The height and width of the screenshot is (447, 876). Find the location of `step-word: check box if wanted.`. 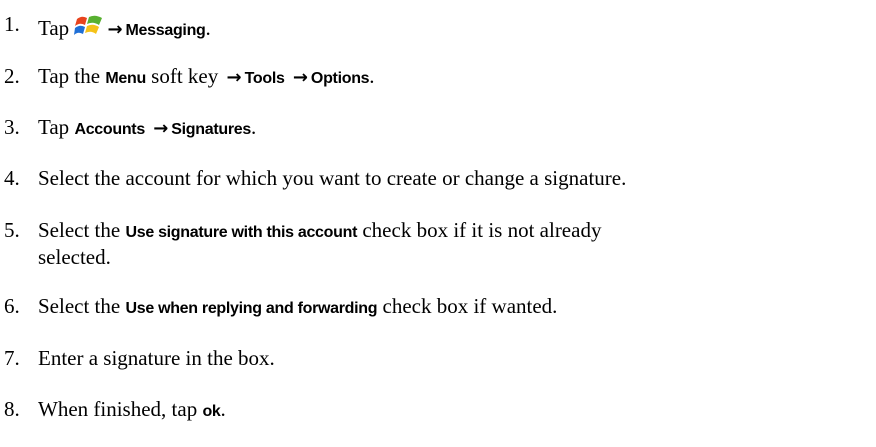

step-word: check box if wanted. is located at coordinates (470, 306).